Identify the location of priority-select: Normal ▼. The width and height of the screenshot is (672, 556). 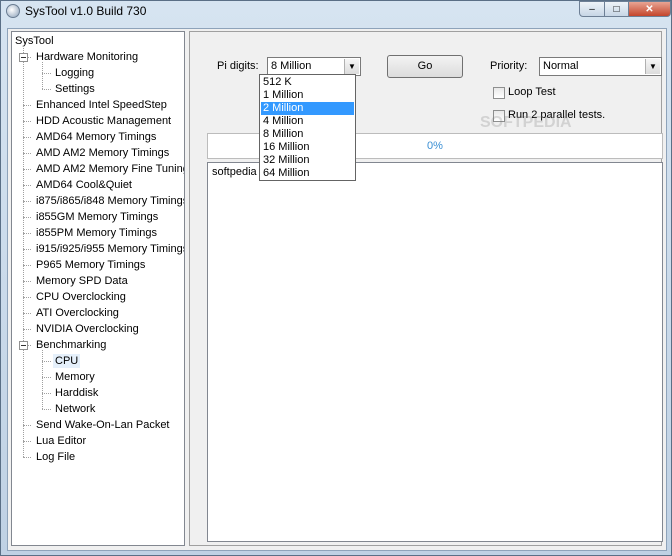
(600, 66).